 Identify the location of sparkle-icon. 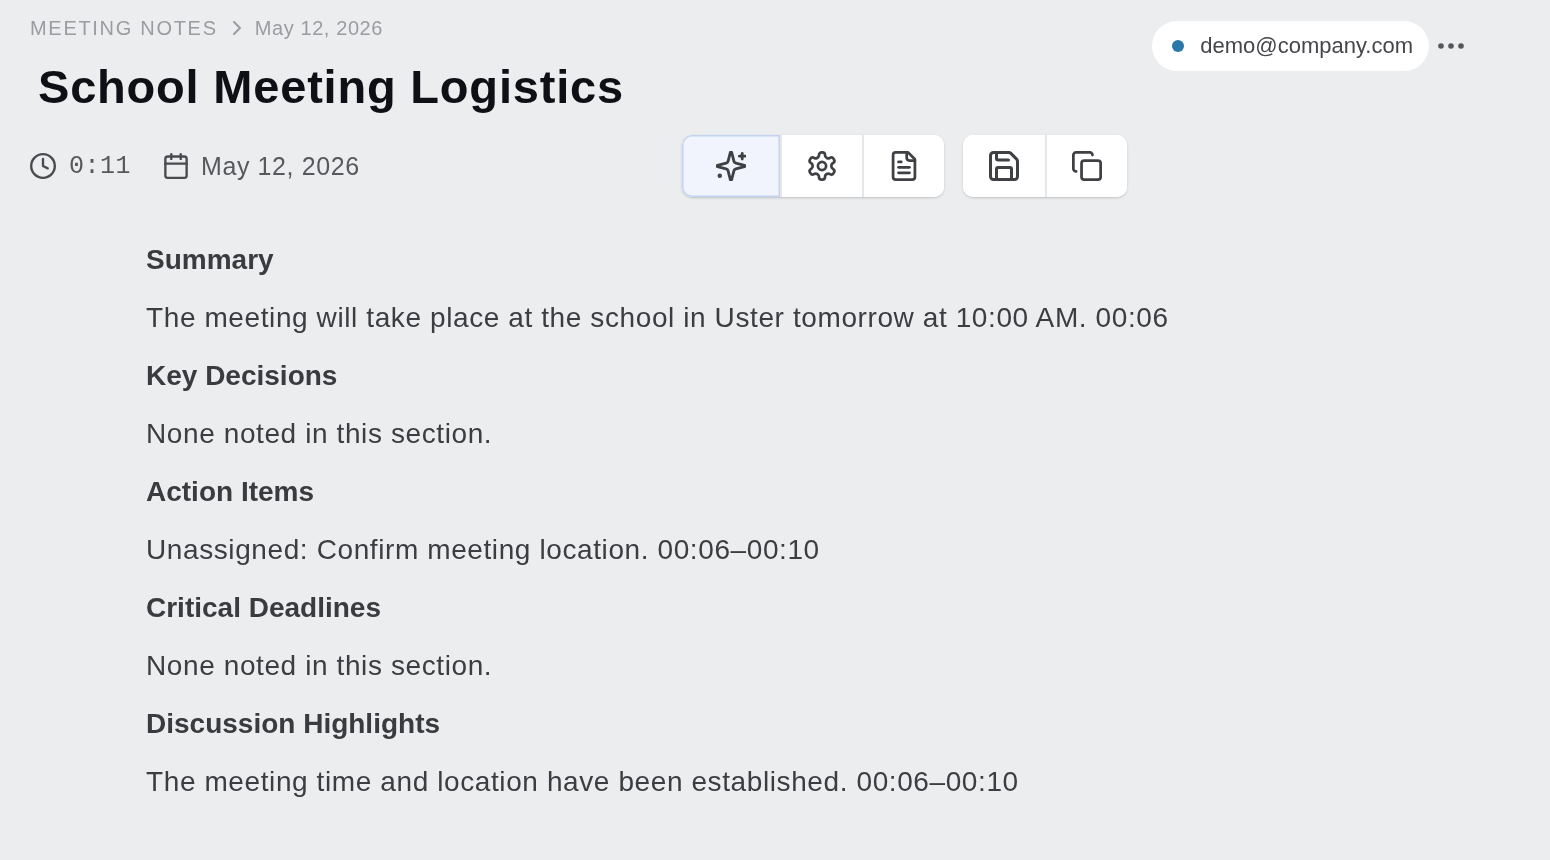
(731, 166).